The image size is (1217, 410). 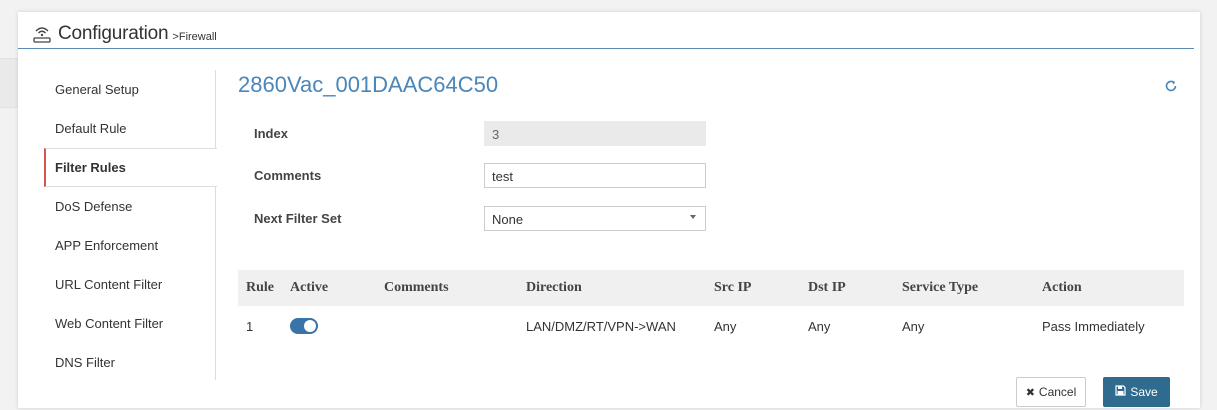 I want to click on comments-label: Comments, so click(x=288, y=175).